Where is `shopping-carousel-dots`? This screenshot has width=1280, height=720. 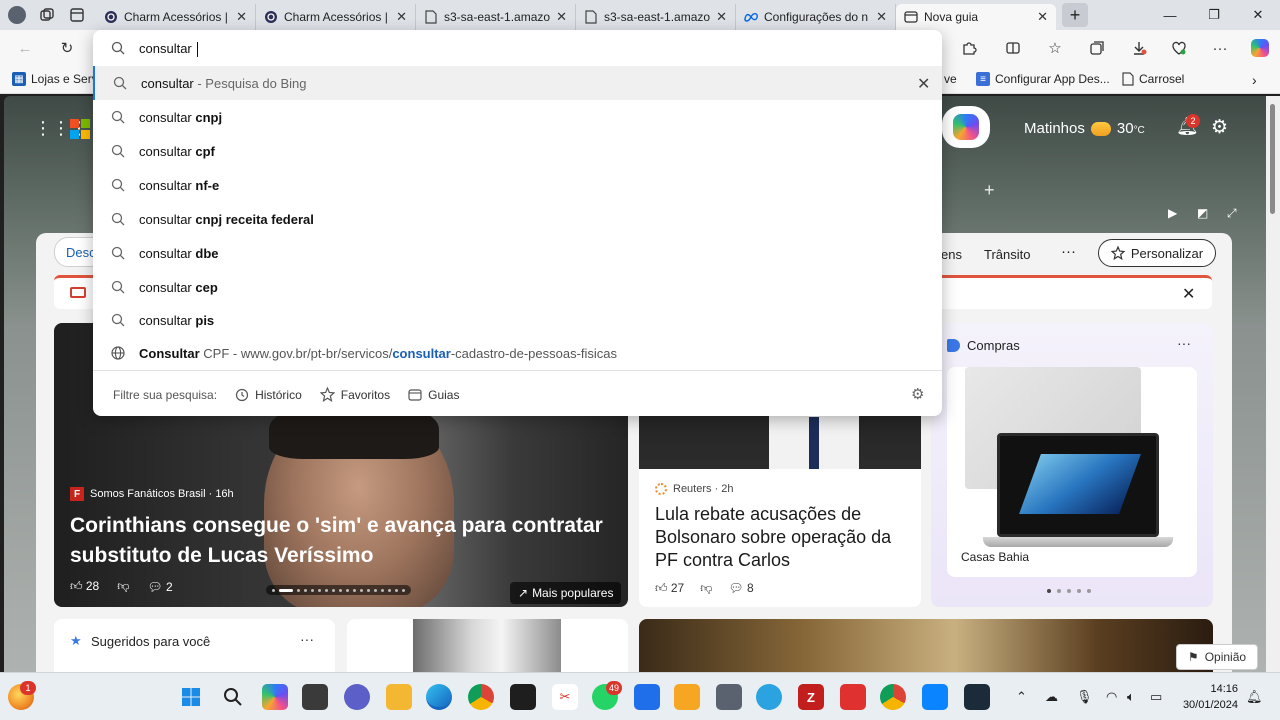
shopping-carousel-dots is located at coordinates (1069, 591).